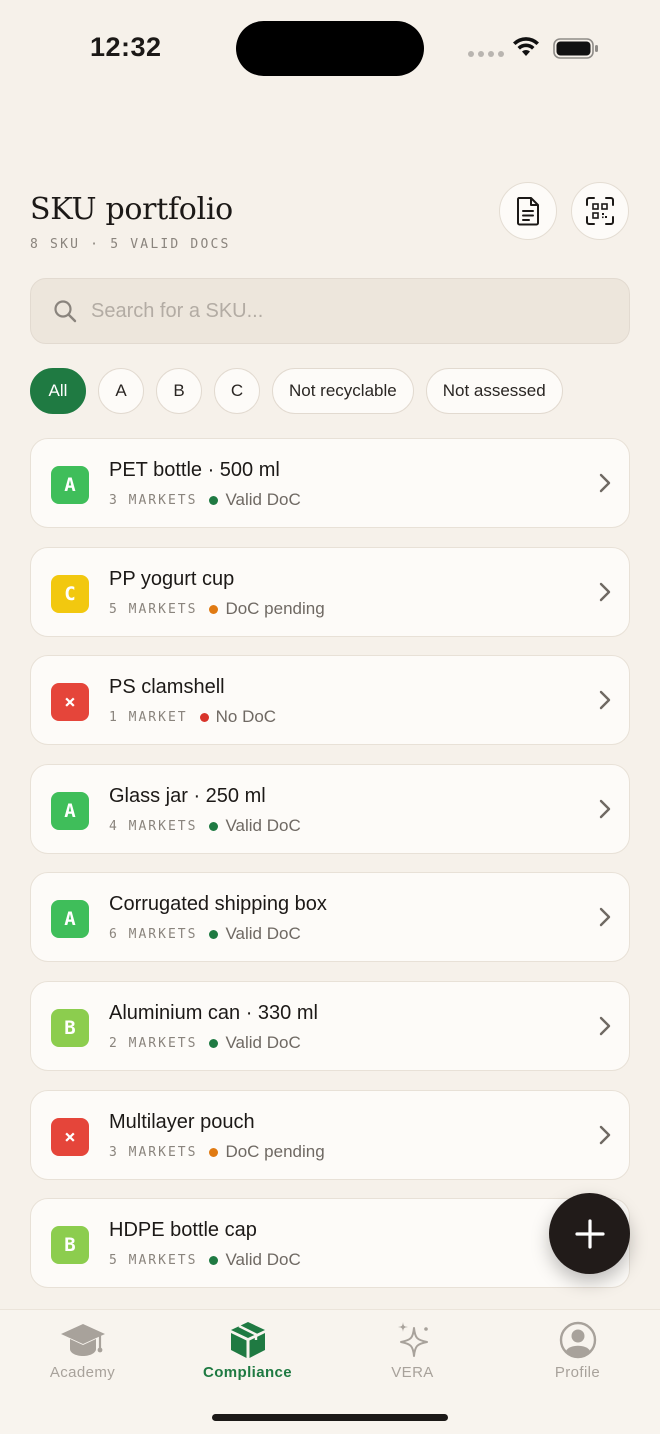 Image resolution: width=660 pixels, height=1434 pixels. I want to click on qr-scan-icon, so click(600, 211).